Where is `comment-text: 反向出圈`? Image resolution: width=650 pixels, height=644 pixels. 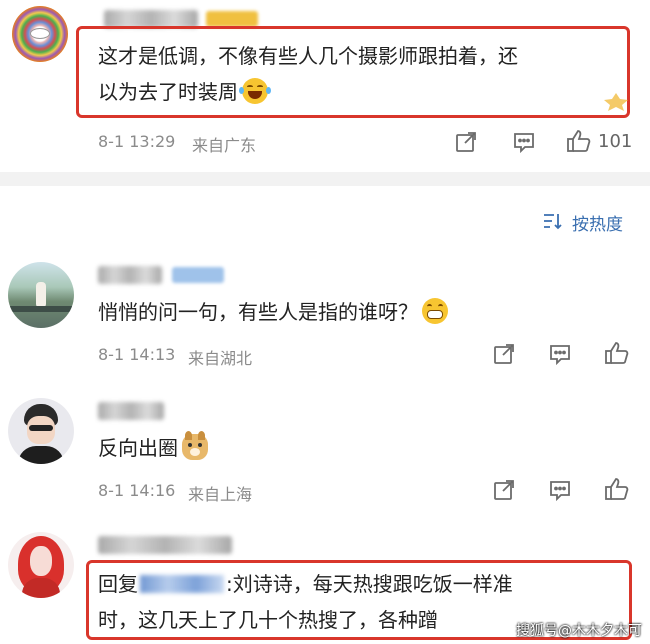
comment-text: 反向出圈 is located at coordinates (153, 448).